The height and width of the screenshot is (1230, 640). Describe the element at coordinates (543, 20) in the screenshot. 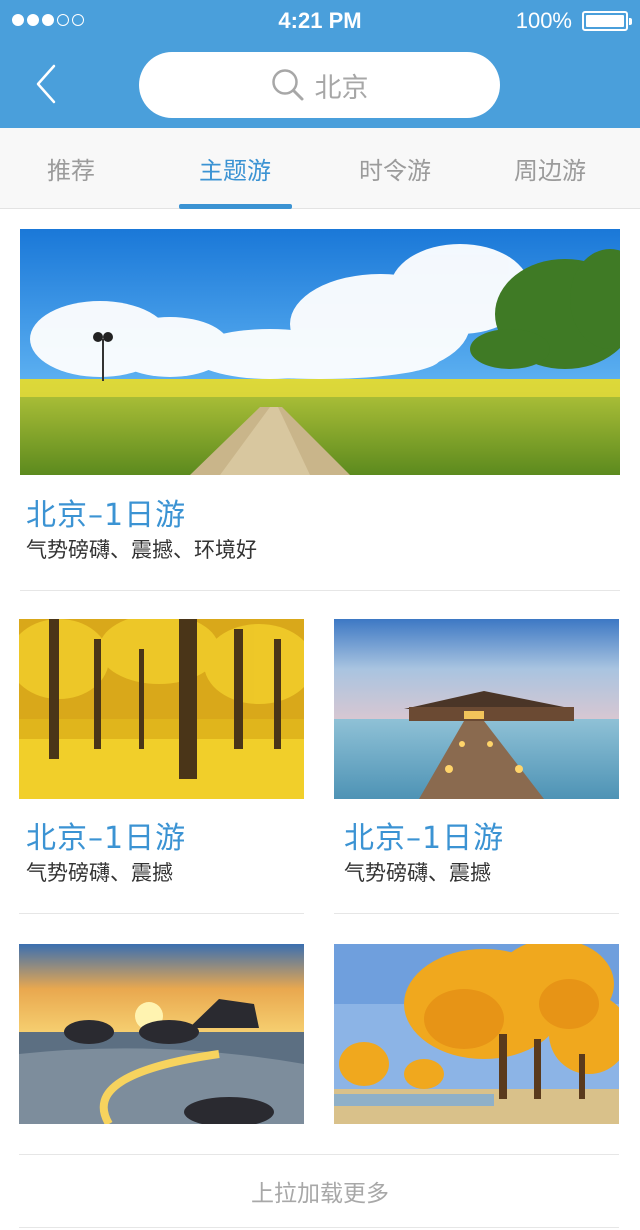

I see `battery-percent: 100%` at that location.